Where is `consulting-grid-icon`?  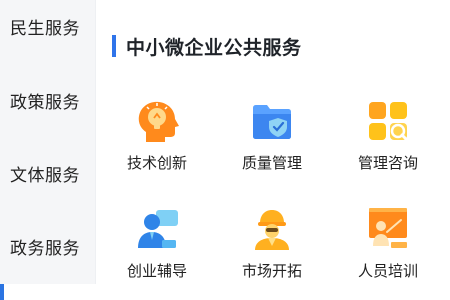
consulting-grid-icon is located at coordinates (389, 122).